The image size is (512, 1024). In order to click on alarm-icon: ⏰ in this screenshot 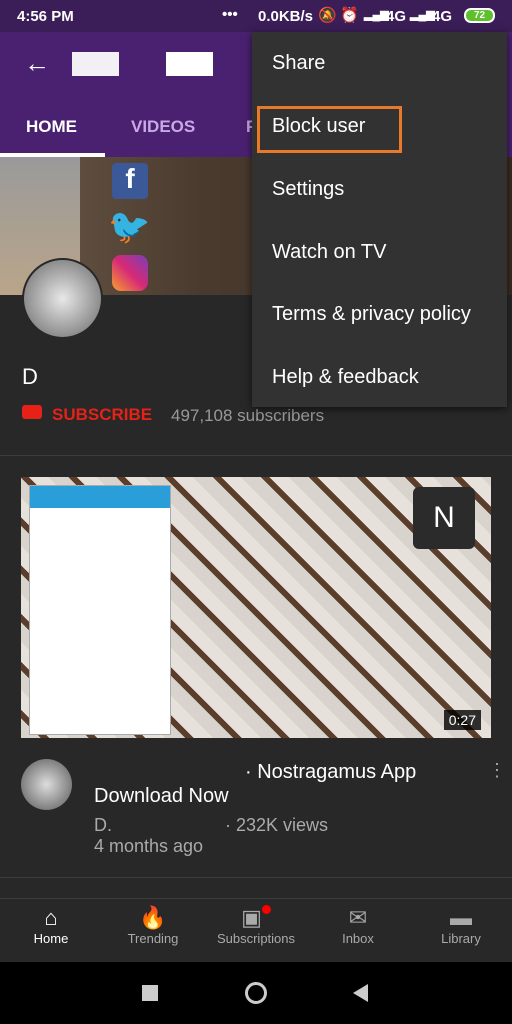, I will do `click(349, 15)`.